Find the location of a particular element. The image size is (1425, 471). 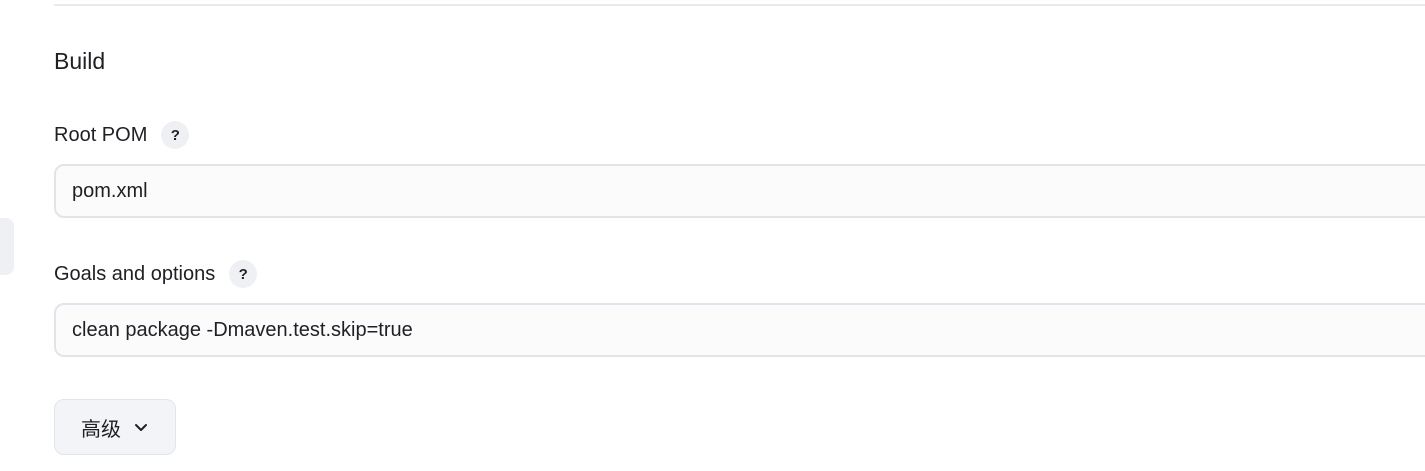

section-title: Build is located at coordinates (80, 61).